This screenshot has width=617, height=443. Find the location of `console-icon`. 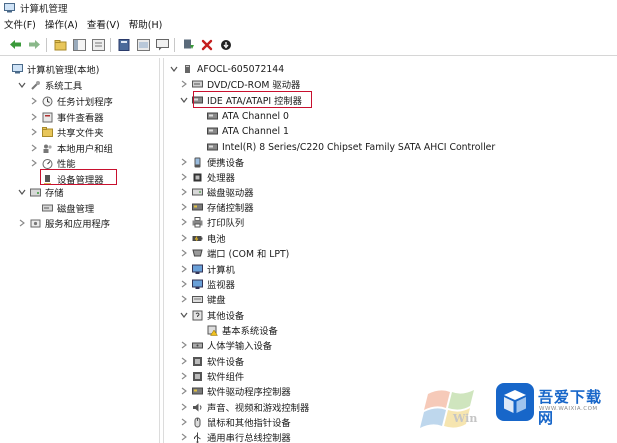

console-icon is located at coordinates (143, 45).